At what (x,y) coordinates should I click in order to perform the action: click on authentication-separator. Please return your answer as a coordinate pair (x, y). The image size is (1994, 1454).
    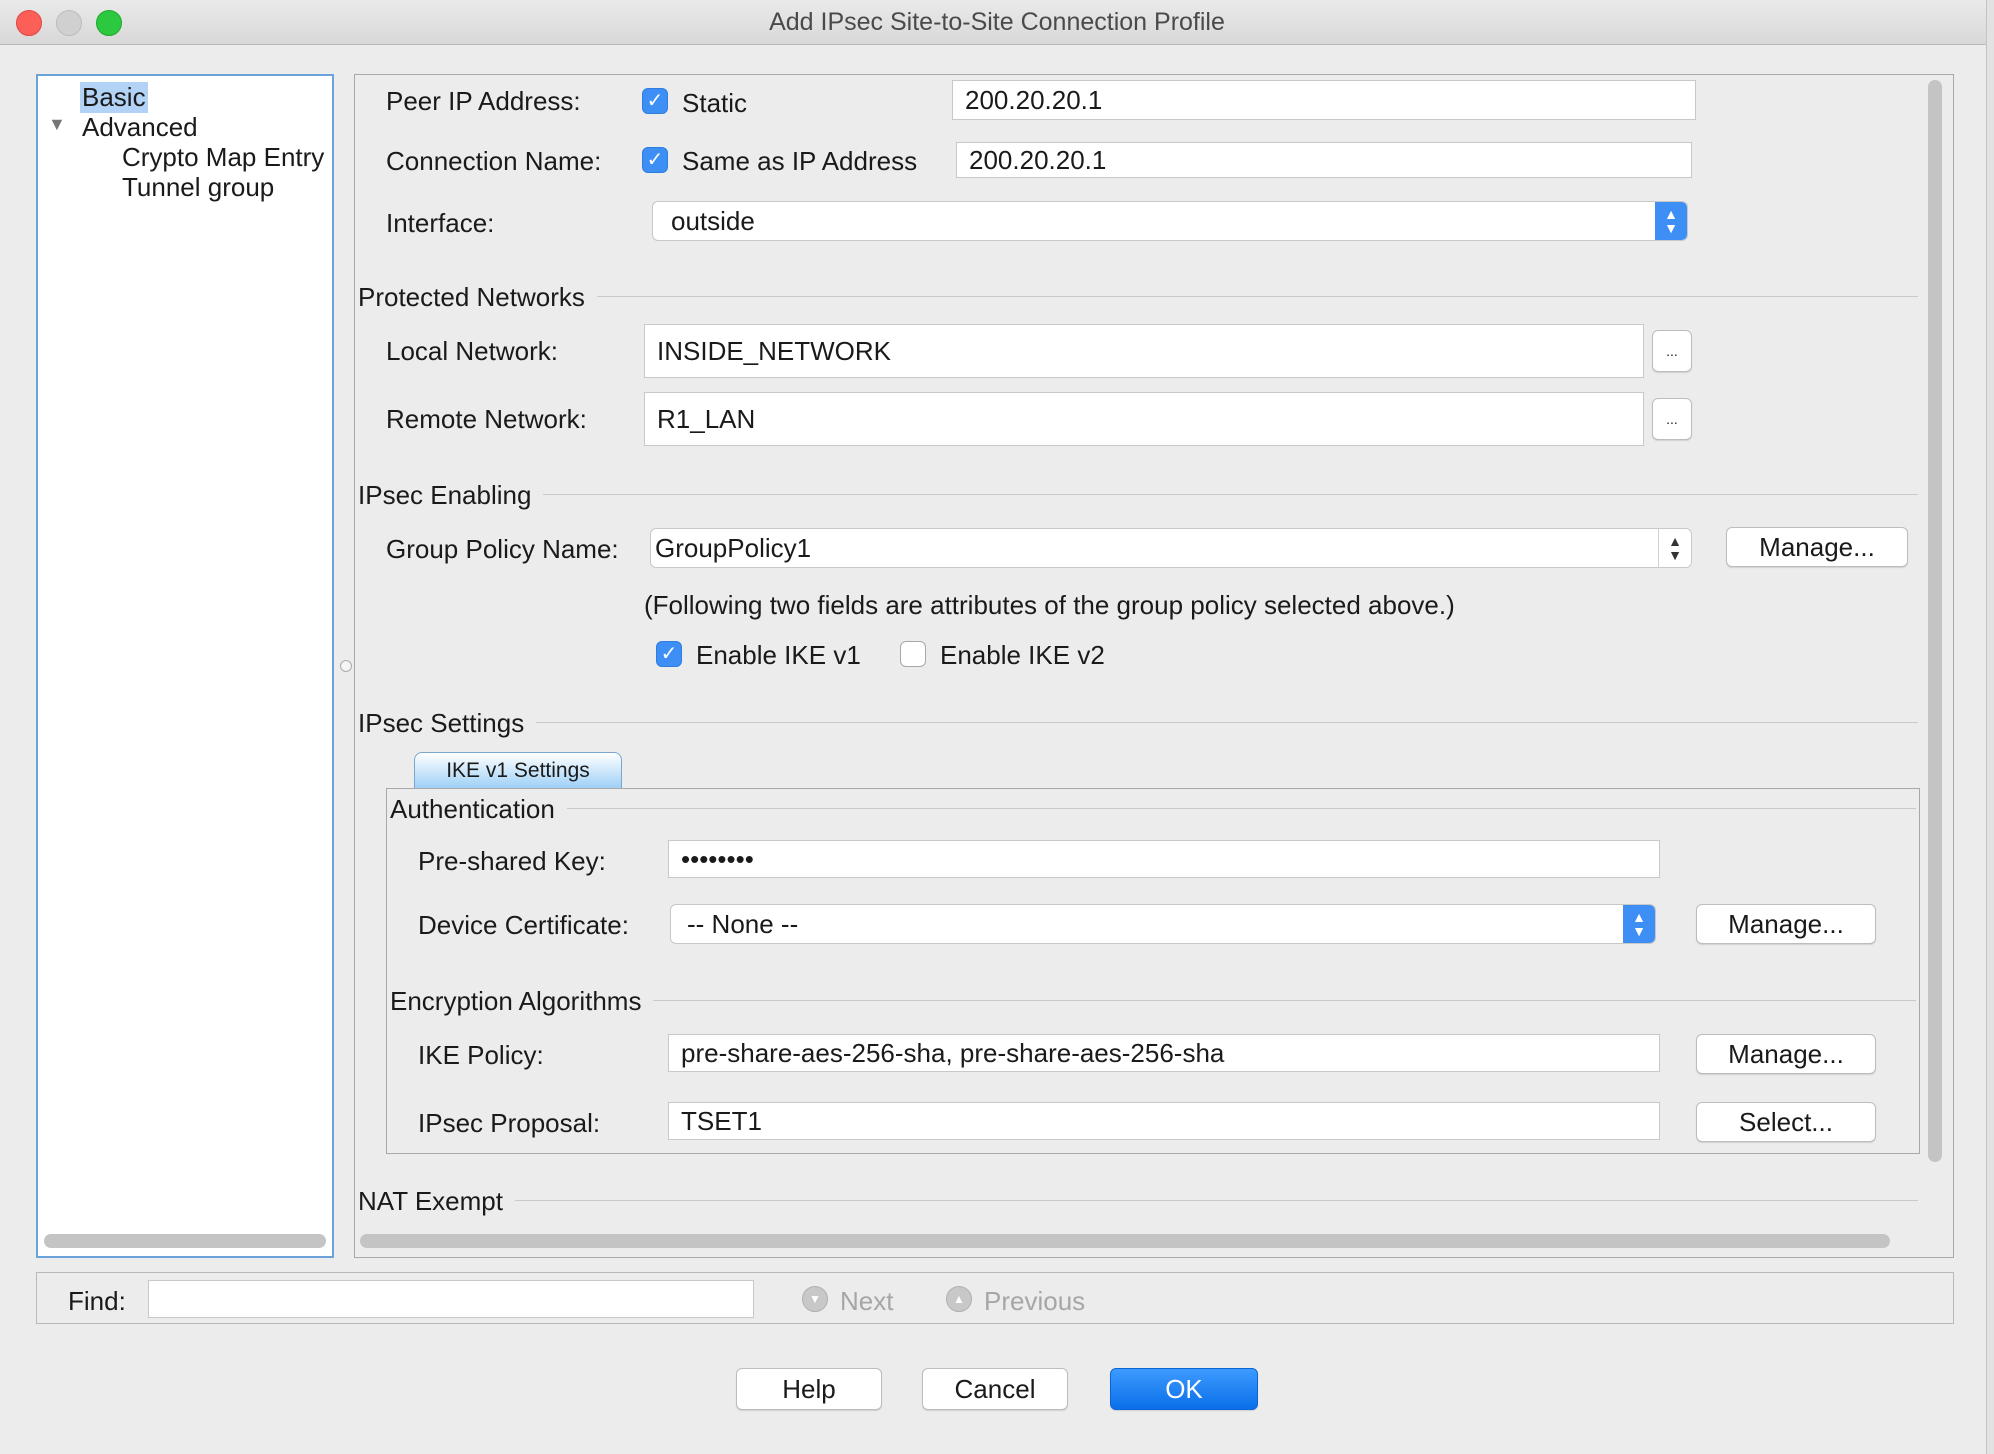
    Looking at the image, I should click on (1153, 808).